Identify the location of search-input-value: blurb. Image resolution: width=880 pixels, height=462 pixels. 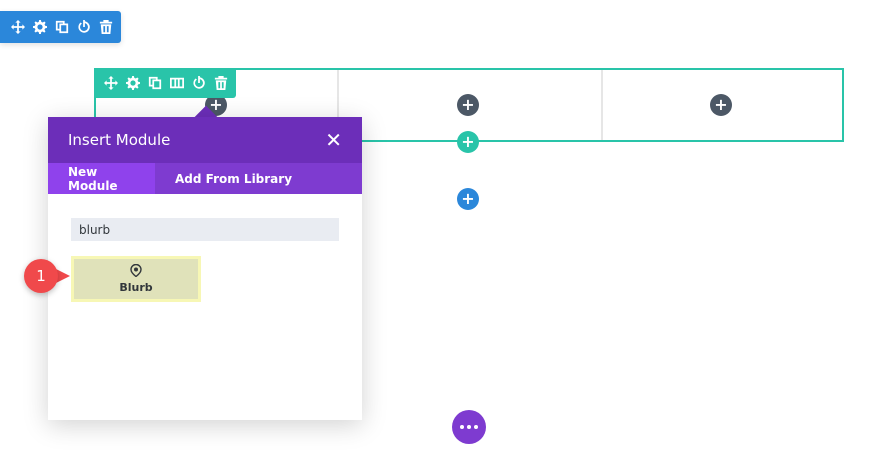
(95, 229).